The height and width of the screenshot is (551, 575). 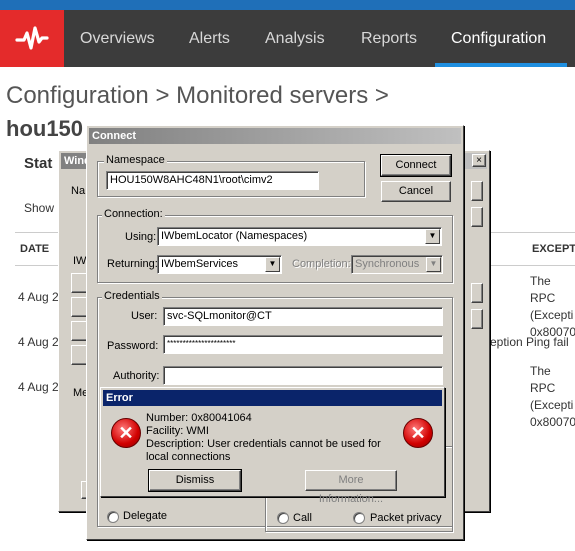 What do you see at coordinates (77, 95) in the screenshot?
I see `breadcrumb-configuration: Configuration` at bounding box center [77, 95].